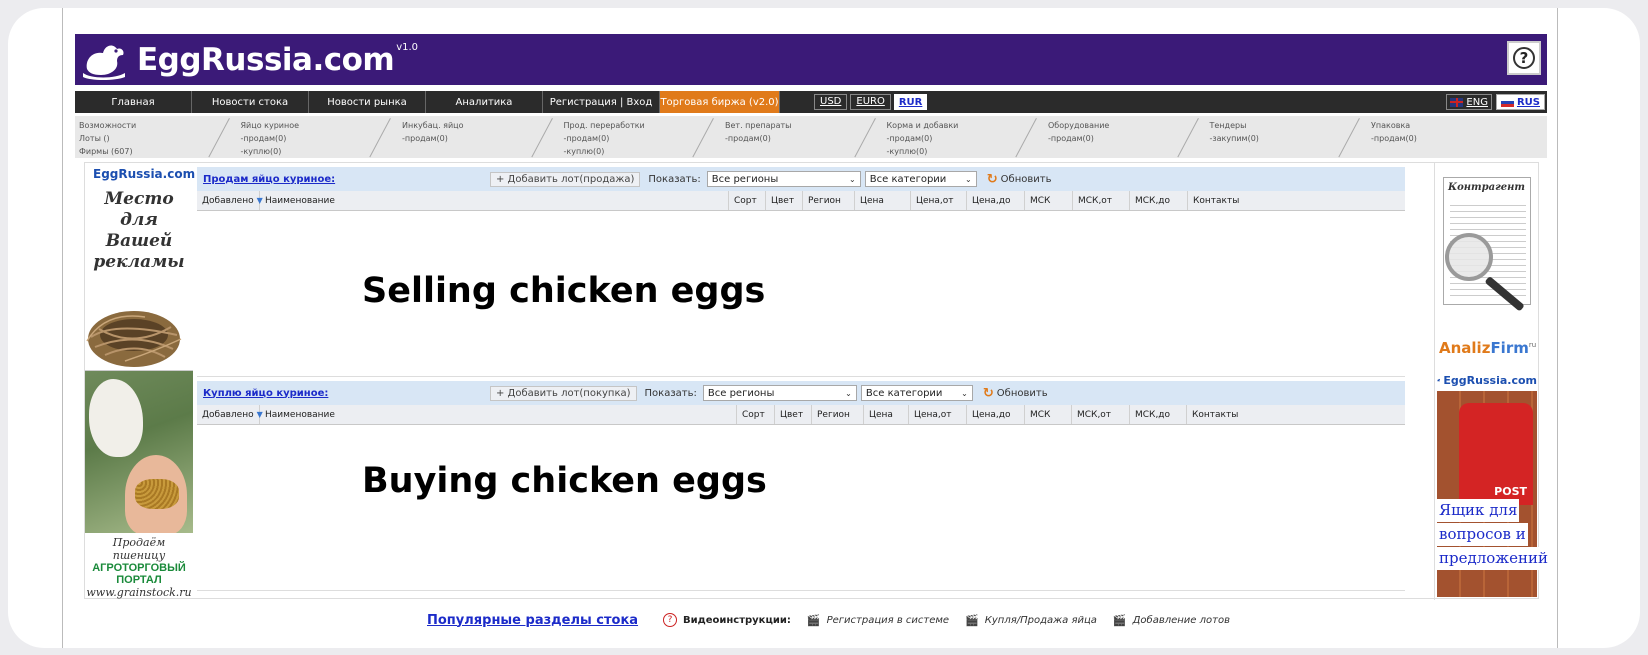 This screenshot has height=655, width=1648. What do you see at coordinates (888, 620) in the screenshot?
I see `video-link-registration: Регистрация в системе` at bounding box center [888, 620].